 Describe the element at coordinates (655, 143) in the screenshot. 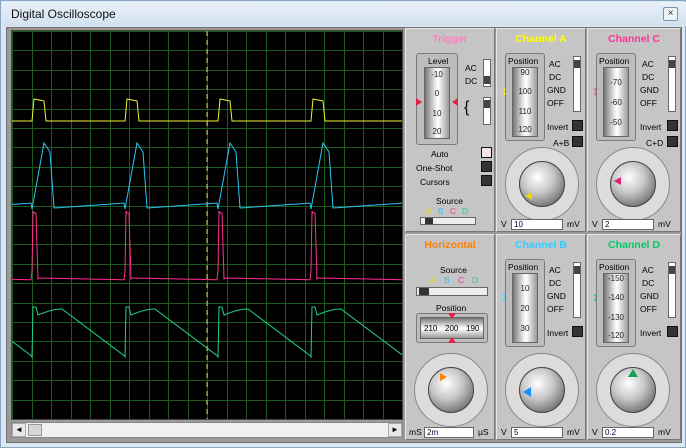

I see `channel-c-combine-label: C+D` at that location.